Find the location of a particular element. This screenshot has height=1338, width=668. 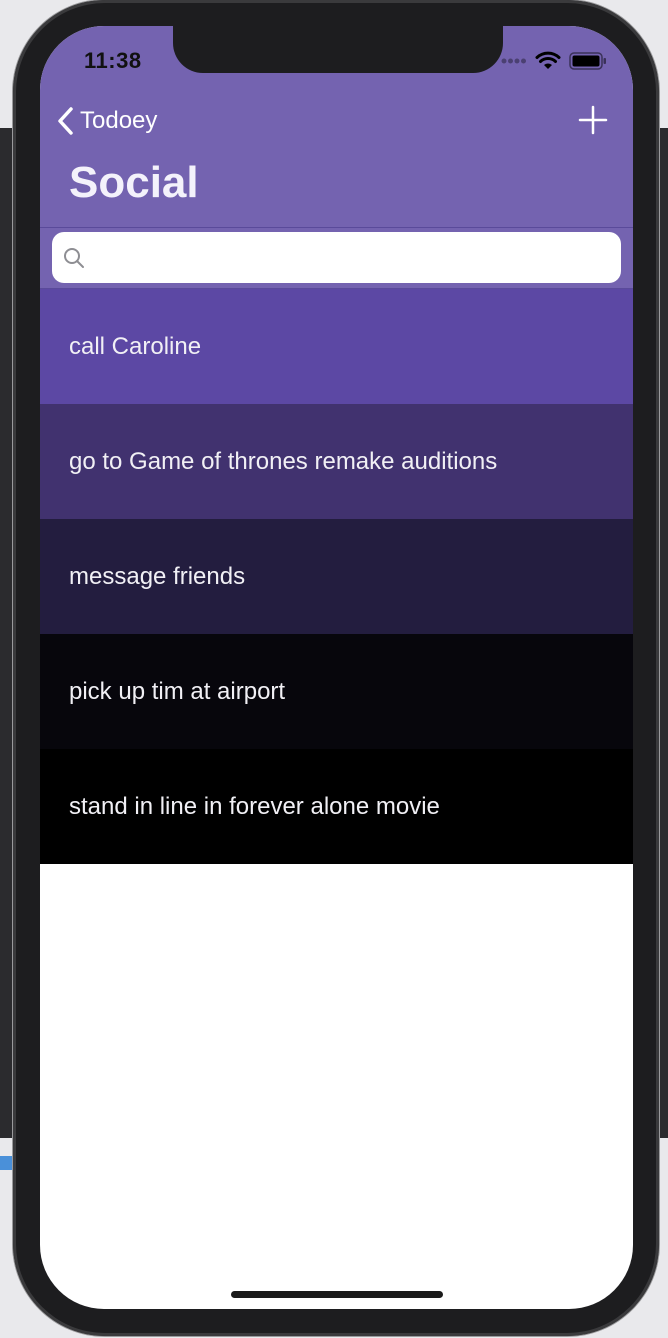

search-bar is located at coordinates (336, 258).